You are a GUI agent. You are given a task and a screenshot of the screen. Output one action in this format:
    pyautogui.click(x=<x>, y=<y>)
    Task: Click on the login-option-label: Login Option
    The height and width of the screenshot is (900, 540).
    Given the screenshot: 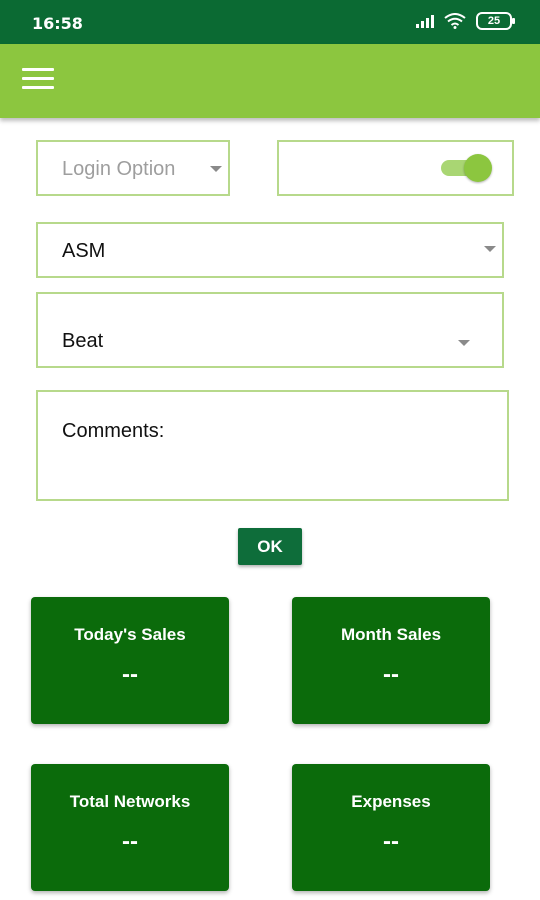 What is the action you would take?
    pyautogui.click(x=119, y=169)
    